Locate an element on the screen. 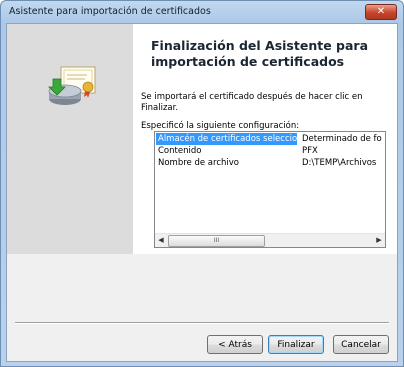 Image resolution: width=404 pixels, height=367 pixels. certificate-icon is located at coordinates (72, 85).